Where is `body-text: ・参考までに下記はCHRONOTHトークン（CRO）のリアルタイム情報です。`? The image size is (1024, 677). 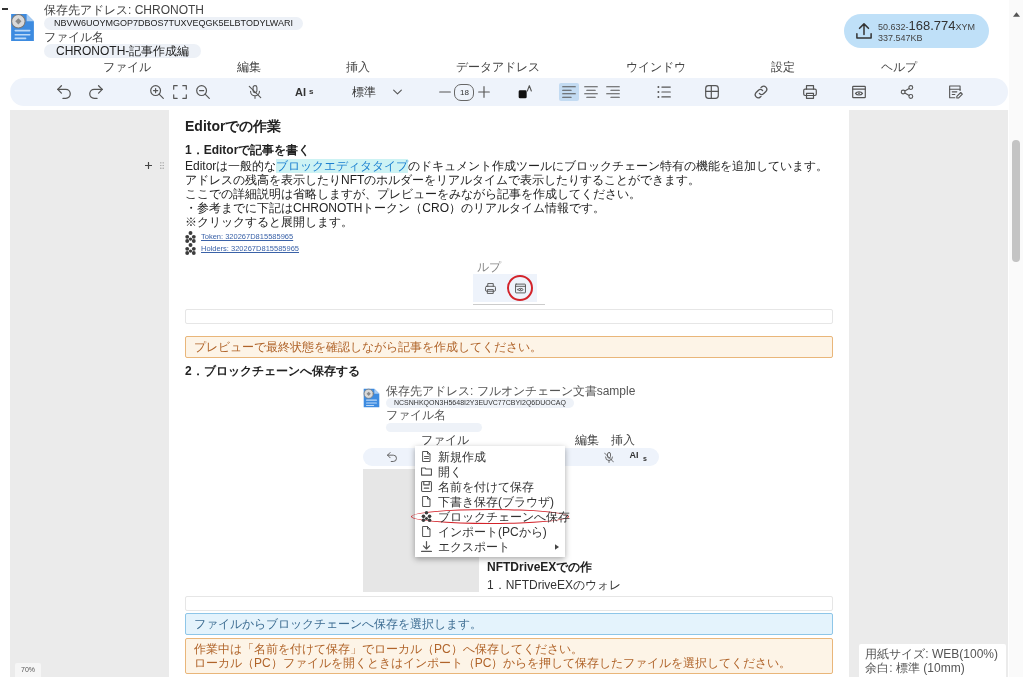
body-text: ・参考までに下記はCHRONOTHトークン（CRO）のリアルタイム情報です。 is located at coordinates (395, 208).